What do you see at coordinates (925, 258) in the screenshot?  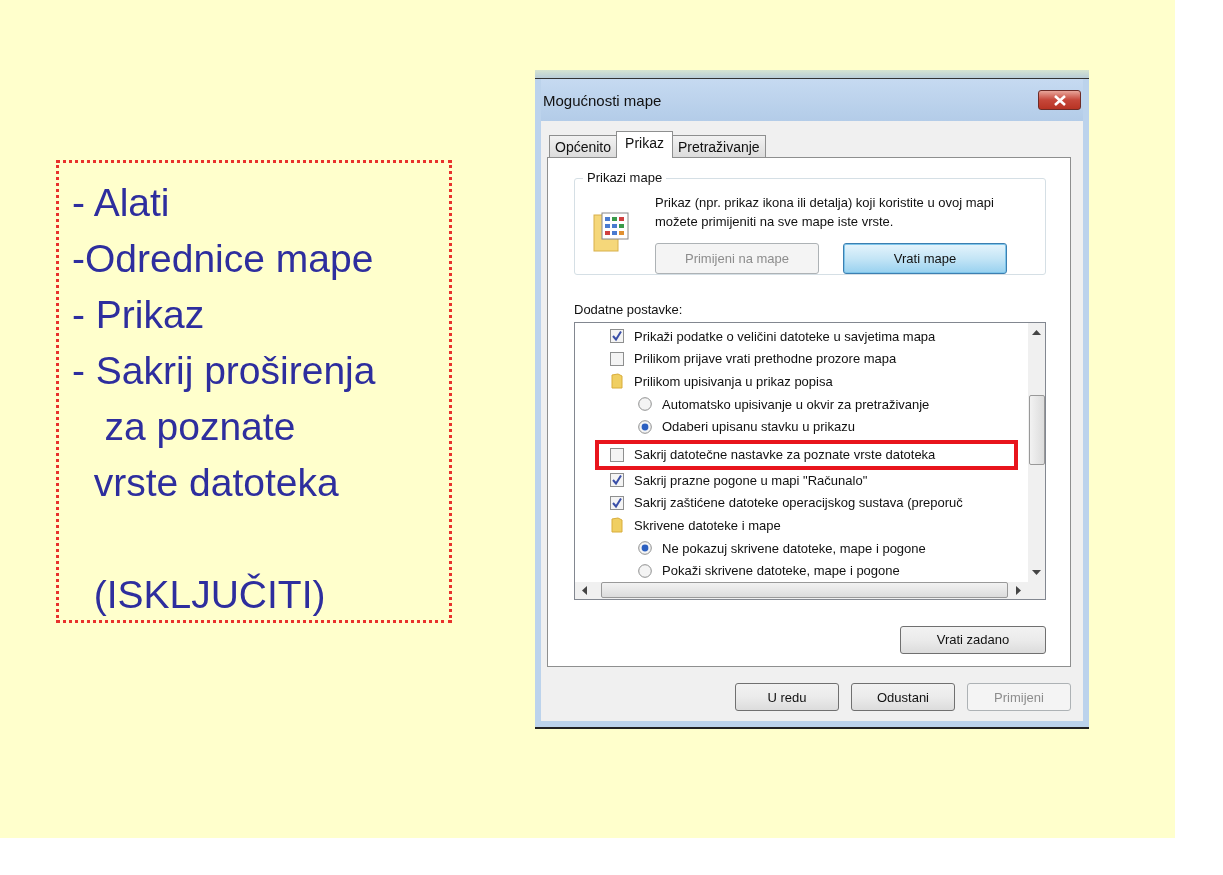 I see `button: Vrati mape` at bounding box center [925, 258].